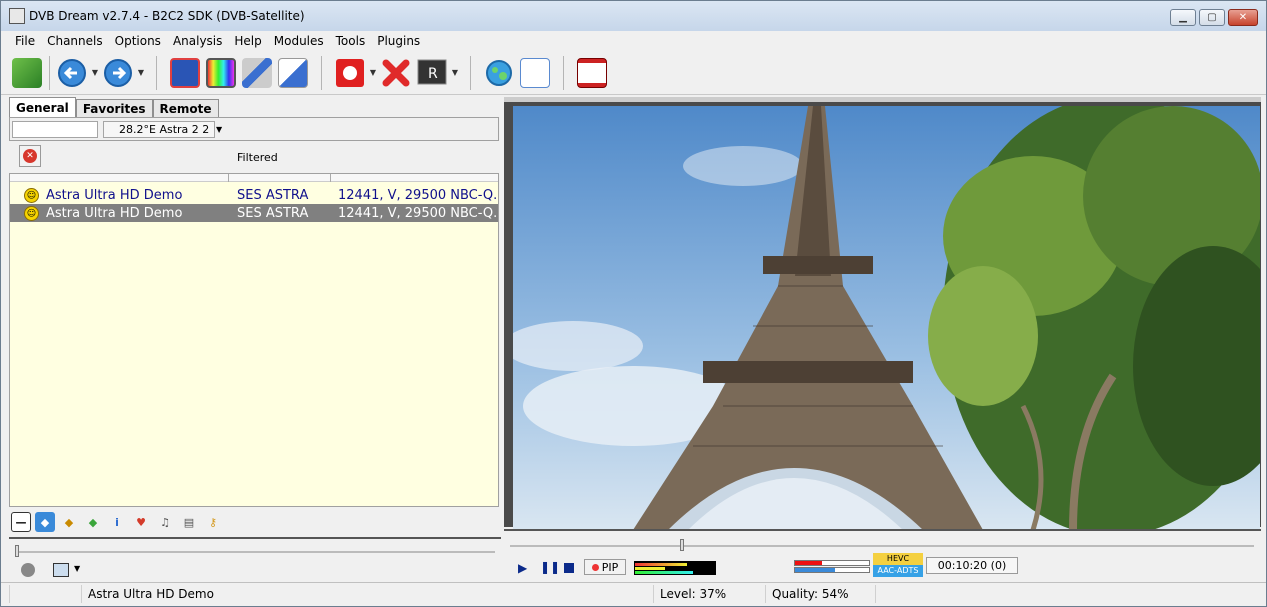 Image resolution: width=1267 pixels, height=607 pixels. I want to click on menu-tools: Tools, so click(351, 41).